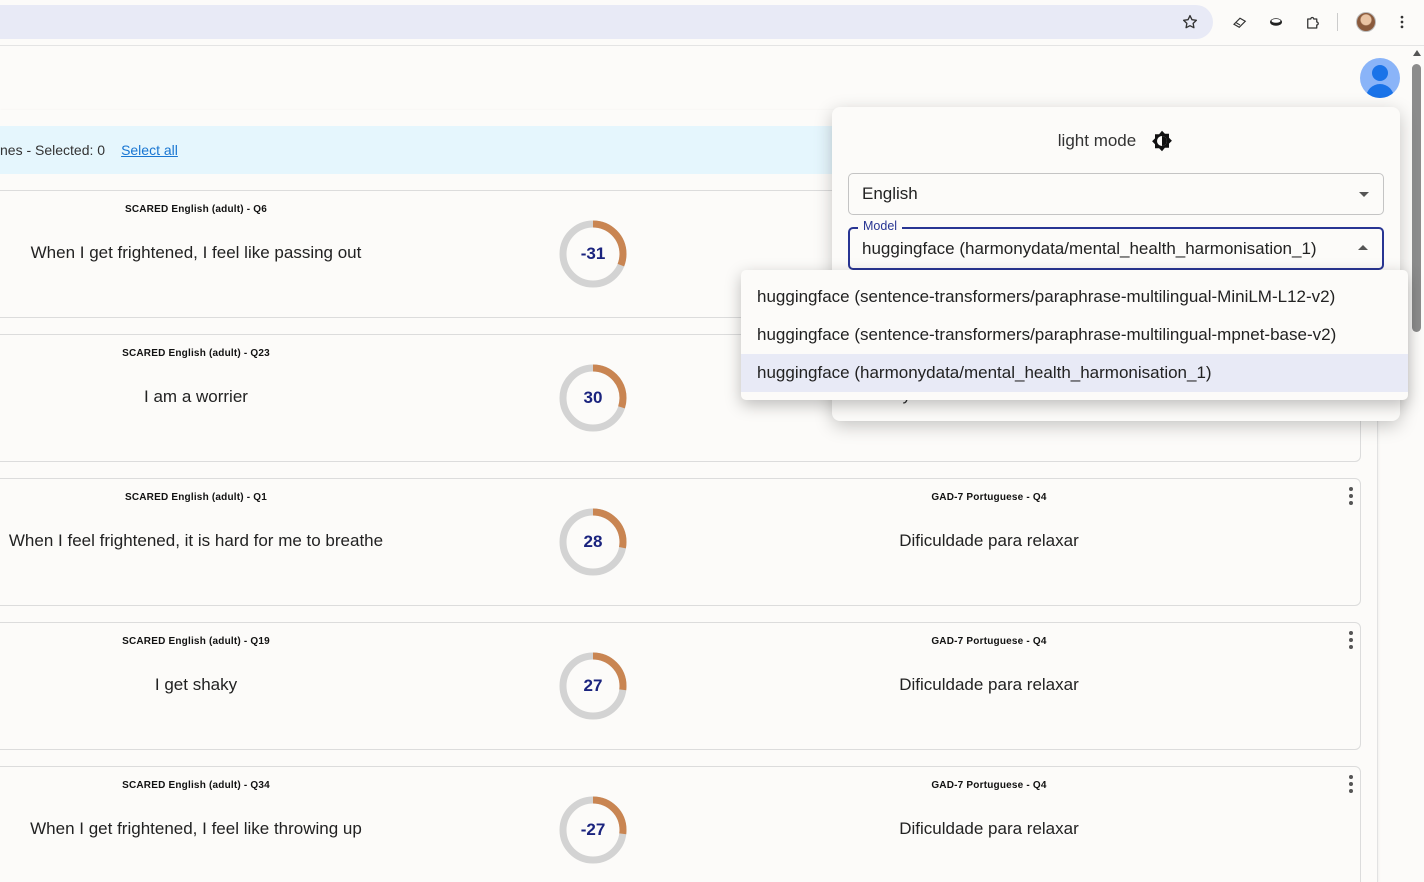  Describe the element at coordinates (1402, 22) in the screenshot. I see `more-vertical-icon` at that location.